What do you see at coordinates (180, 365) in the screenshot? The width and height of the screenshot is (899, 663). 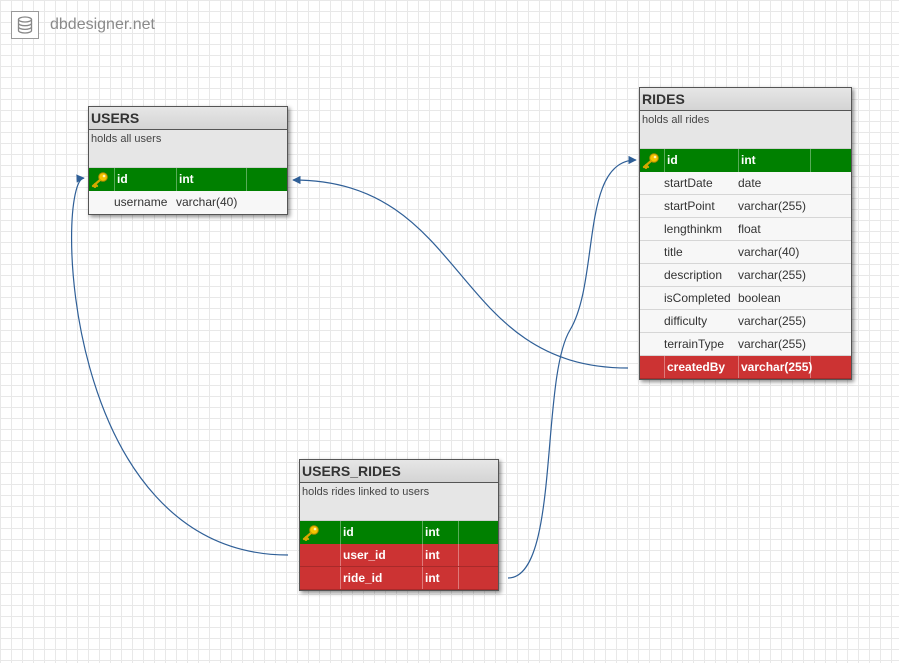 I see `link-users-rides-user-id-to-users-id` at bounding box center [180, 365].